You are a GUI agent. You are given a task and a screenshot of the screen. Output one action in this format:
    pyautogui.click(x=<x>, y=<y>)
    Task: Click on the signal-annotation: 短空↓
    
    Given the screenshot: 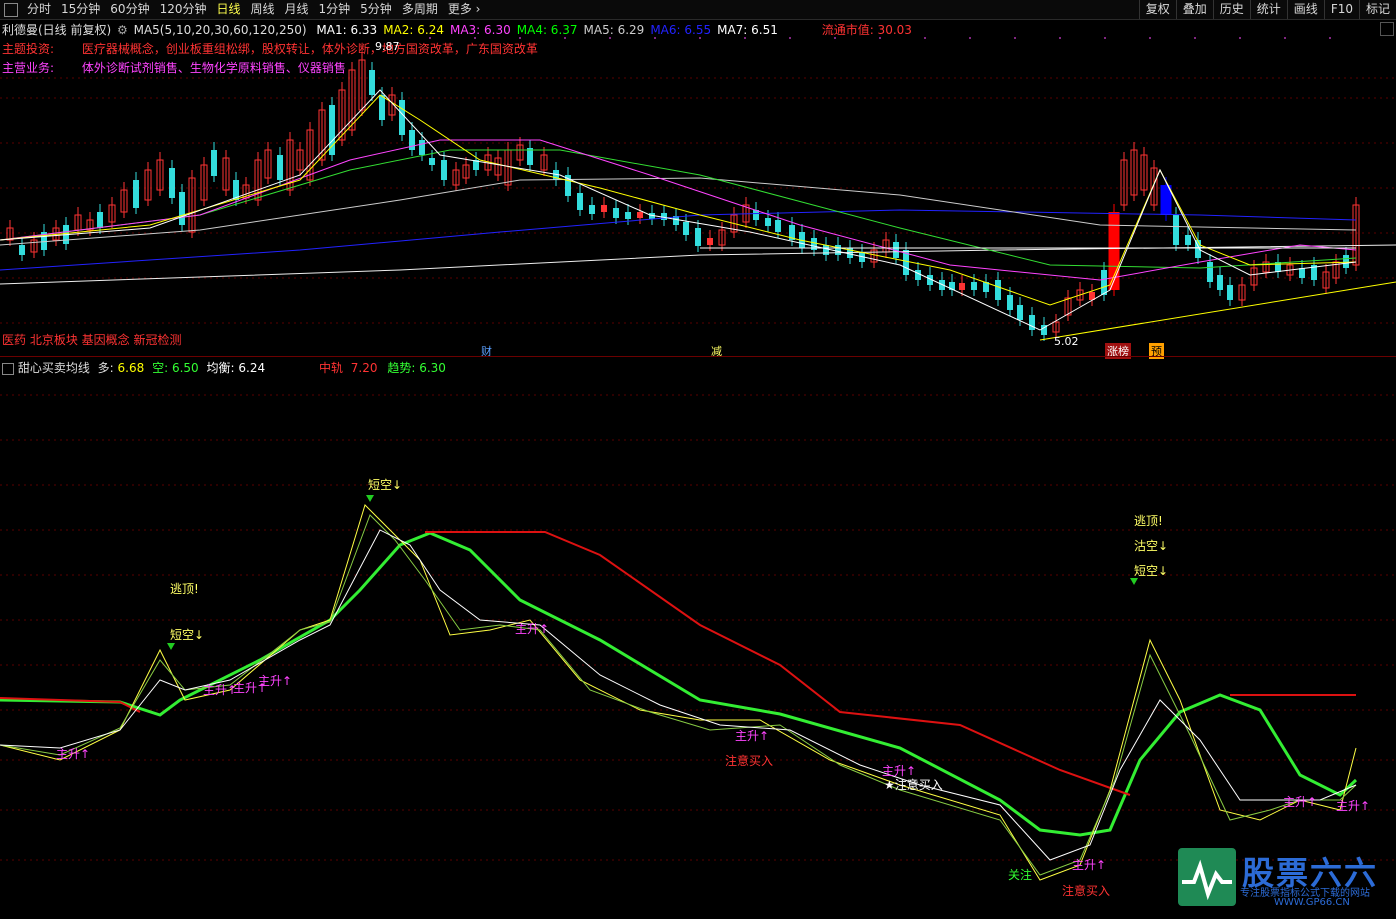 What is the action you would take?
    pyautogui.click(x=385, y=485)
    